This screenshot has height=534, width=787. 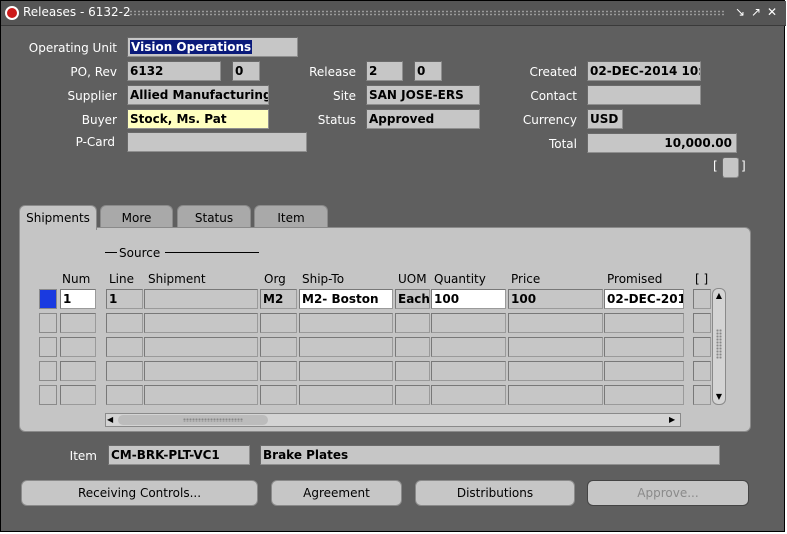 I want to click on title-bar: Releases - 6132-2 ↘ ↗ ✕, so click(x=393, y=13).